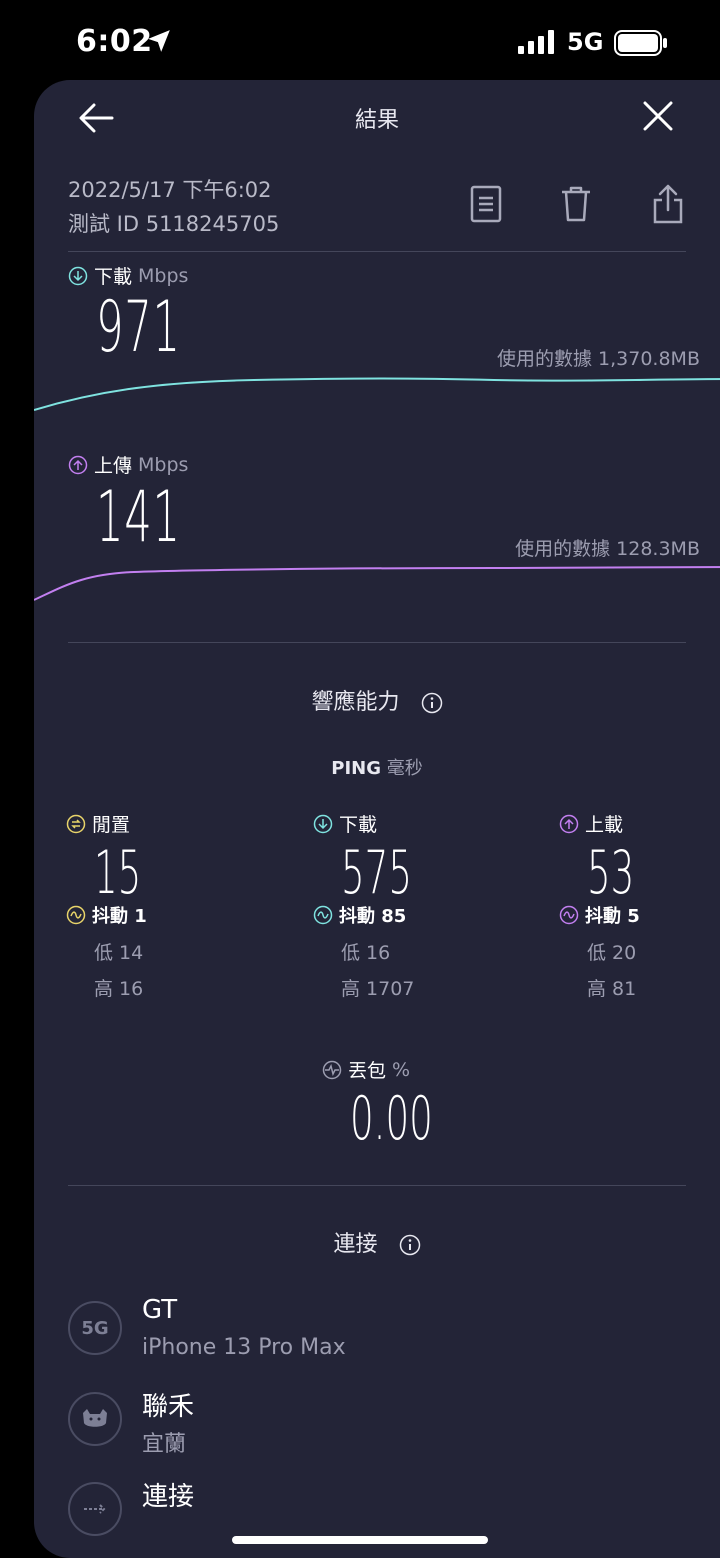 The height and width of the screenshot is (1558, 720). I want to click on ping-download-value: 575, so click(377, 873).